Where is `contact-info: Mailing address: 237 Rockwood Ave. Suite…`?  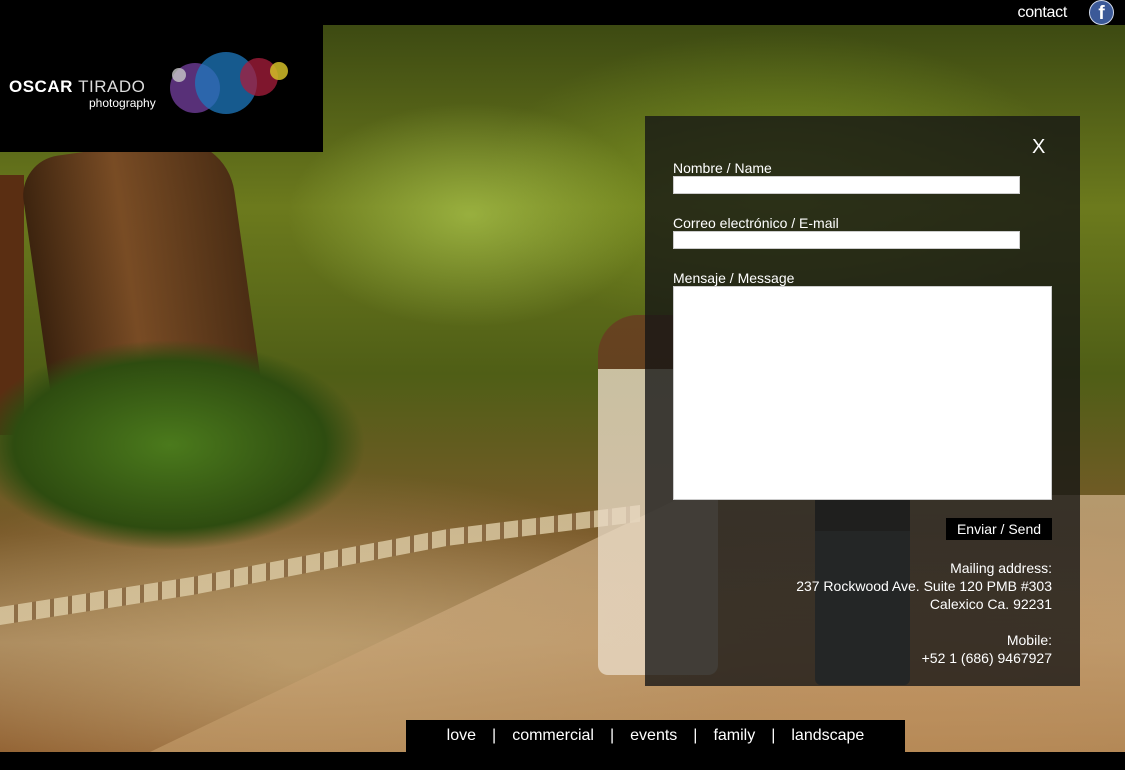 contact-info: Mailing address: 237 Rockwood Ave. Suite… is located at coordinates (924, 613).